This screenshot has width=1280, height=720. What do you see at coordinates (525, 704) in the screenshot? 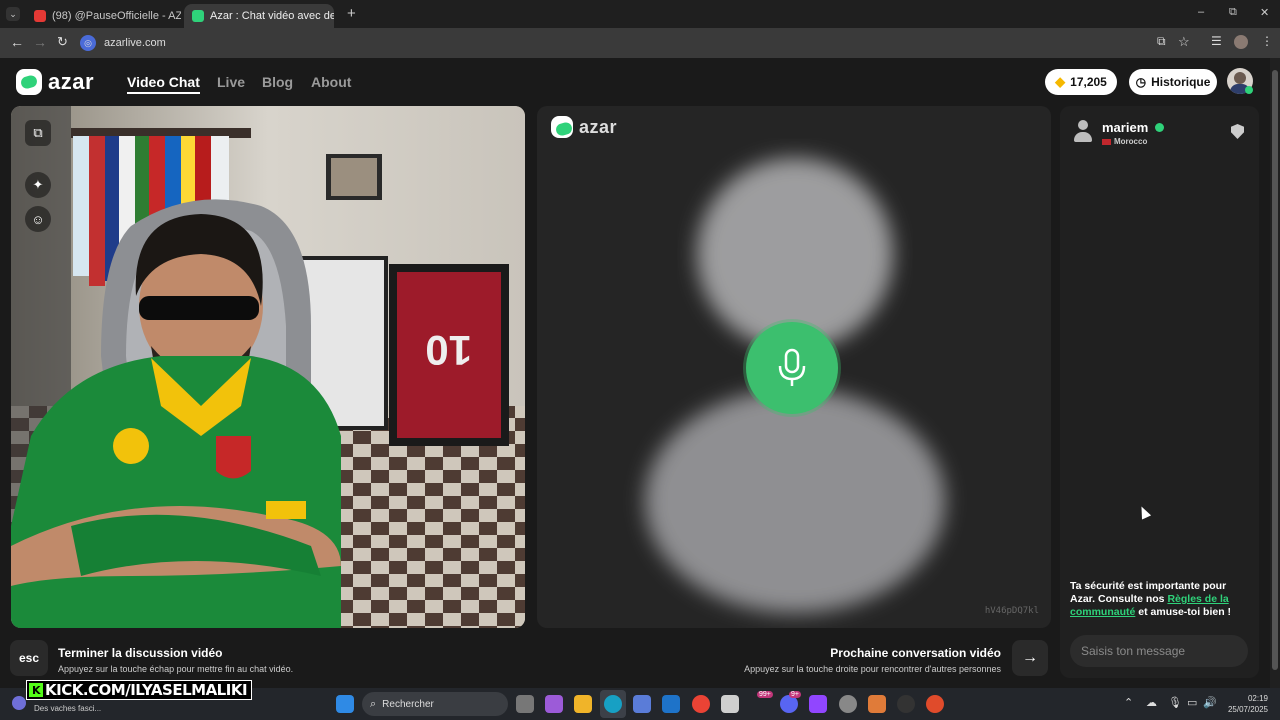
I see `task-view-icon` at bounding box center [525, 704].